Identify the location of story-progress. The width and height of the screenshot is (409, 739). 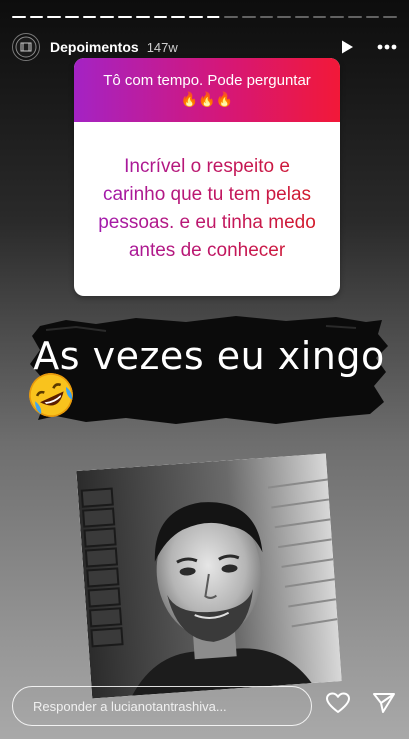
(205, 17).